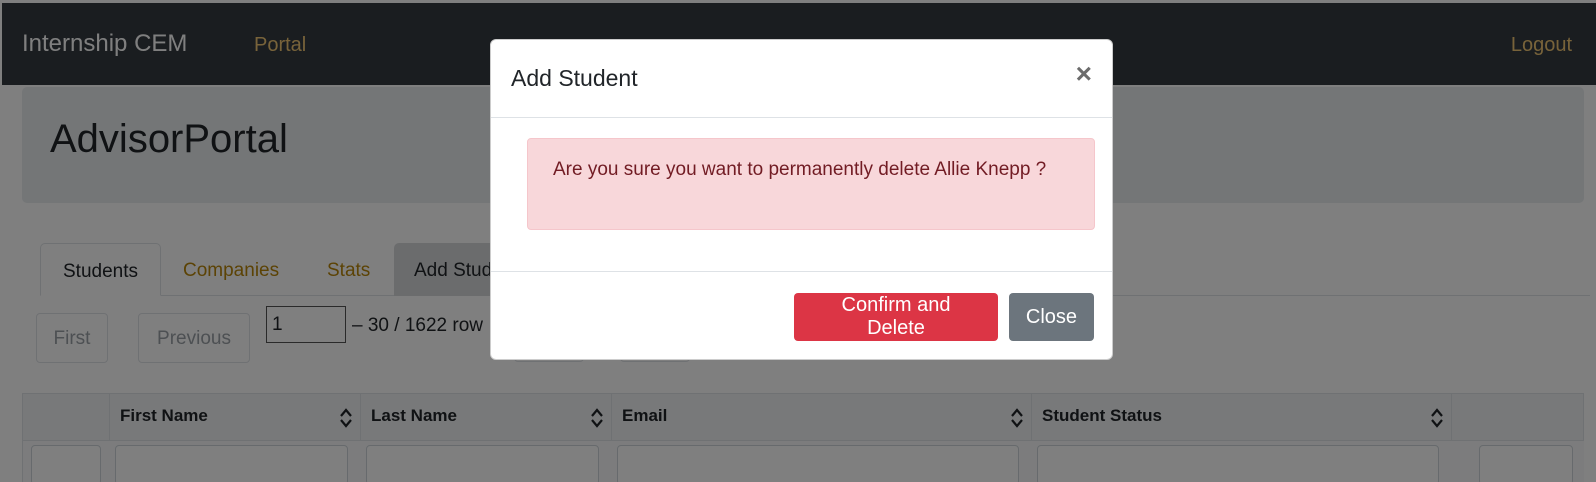  Describe the element at coordinates (896, 317) in the screenshot. I see `confirm-delete-button: Confirm and Delete` at that location.